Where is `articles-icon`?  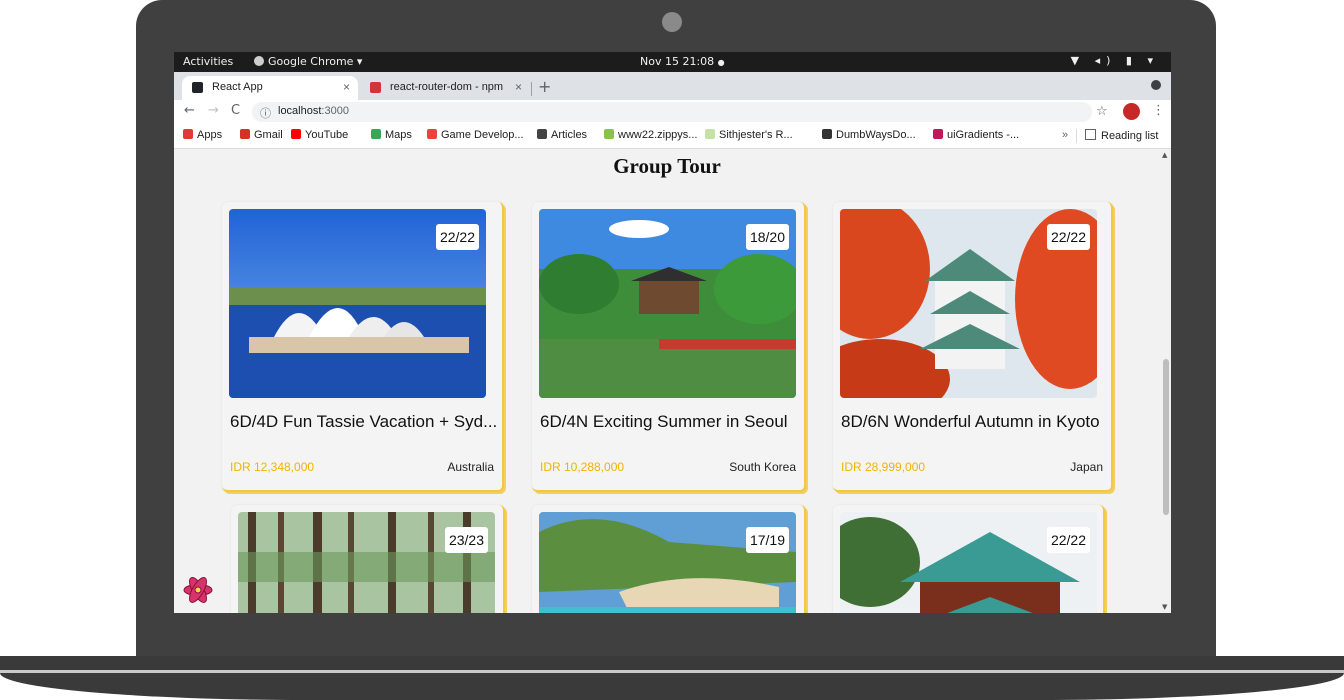
articles-icon is located at coordinates (542, 134).